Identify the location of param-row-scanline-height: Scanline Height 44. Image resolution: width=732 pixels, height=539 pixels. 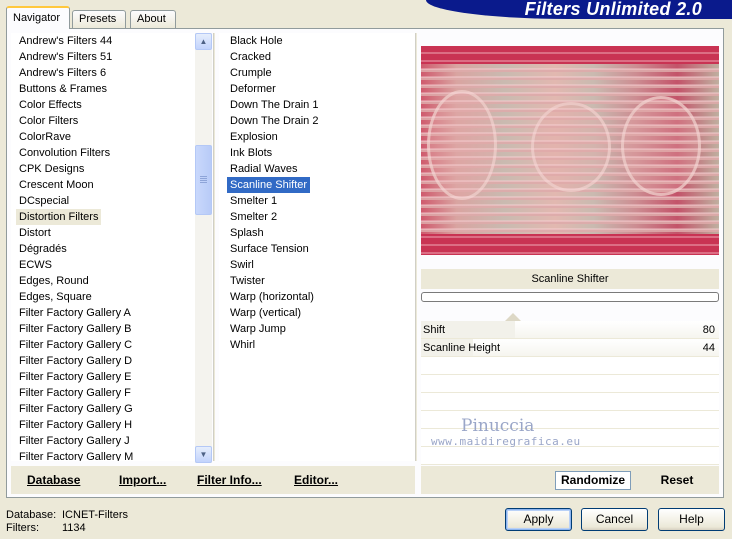
(570, 348).